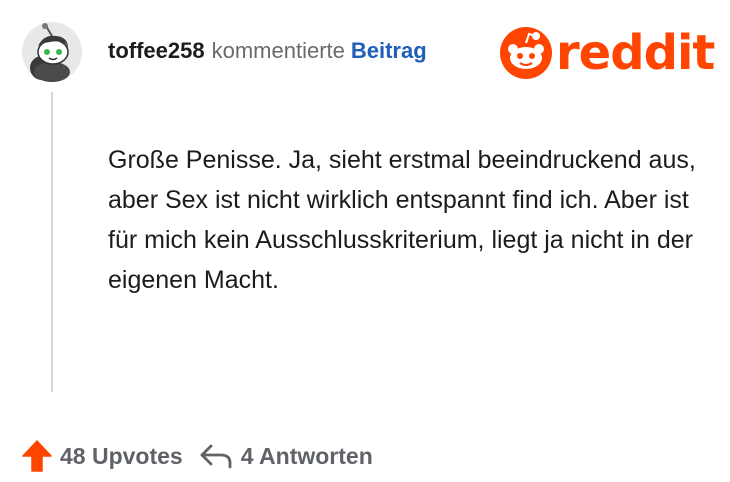 The height and width of the screenshot is (482, 730). What do you see at coordinates (37, 456) in the screenshot?
I see `upvote-arrow-icon` at bounding box center [37, 456].